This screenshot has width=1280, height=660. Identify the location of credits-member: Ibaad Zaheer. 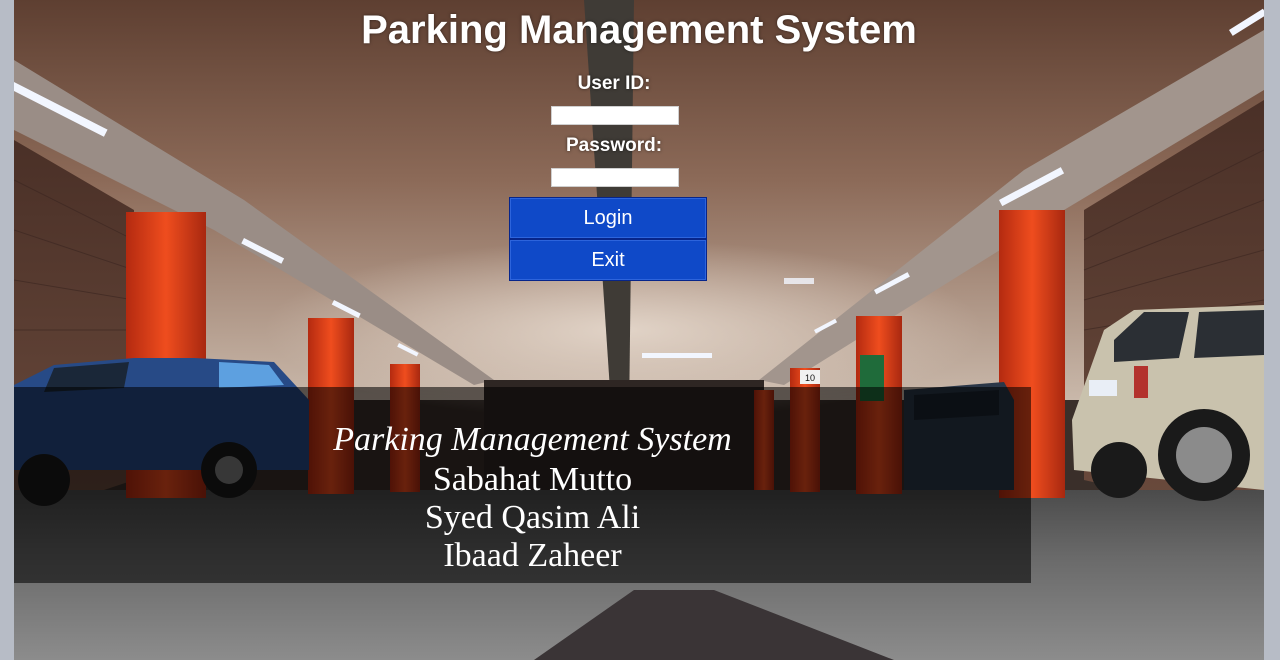
(532, 555).